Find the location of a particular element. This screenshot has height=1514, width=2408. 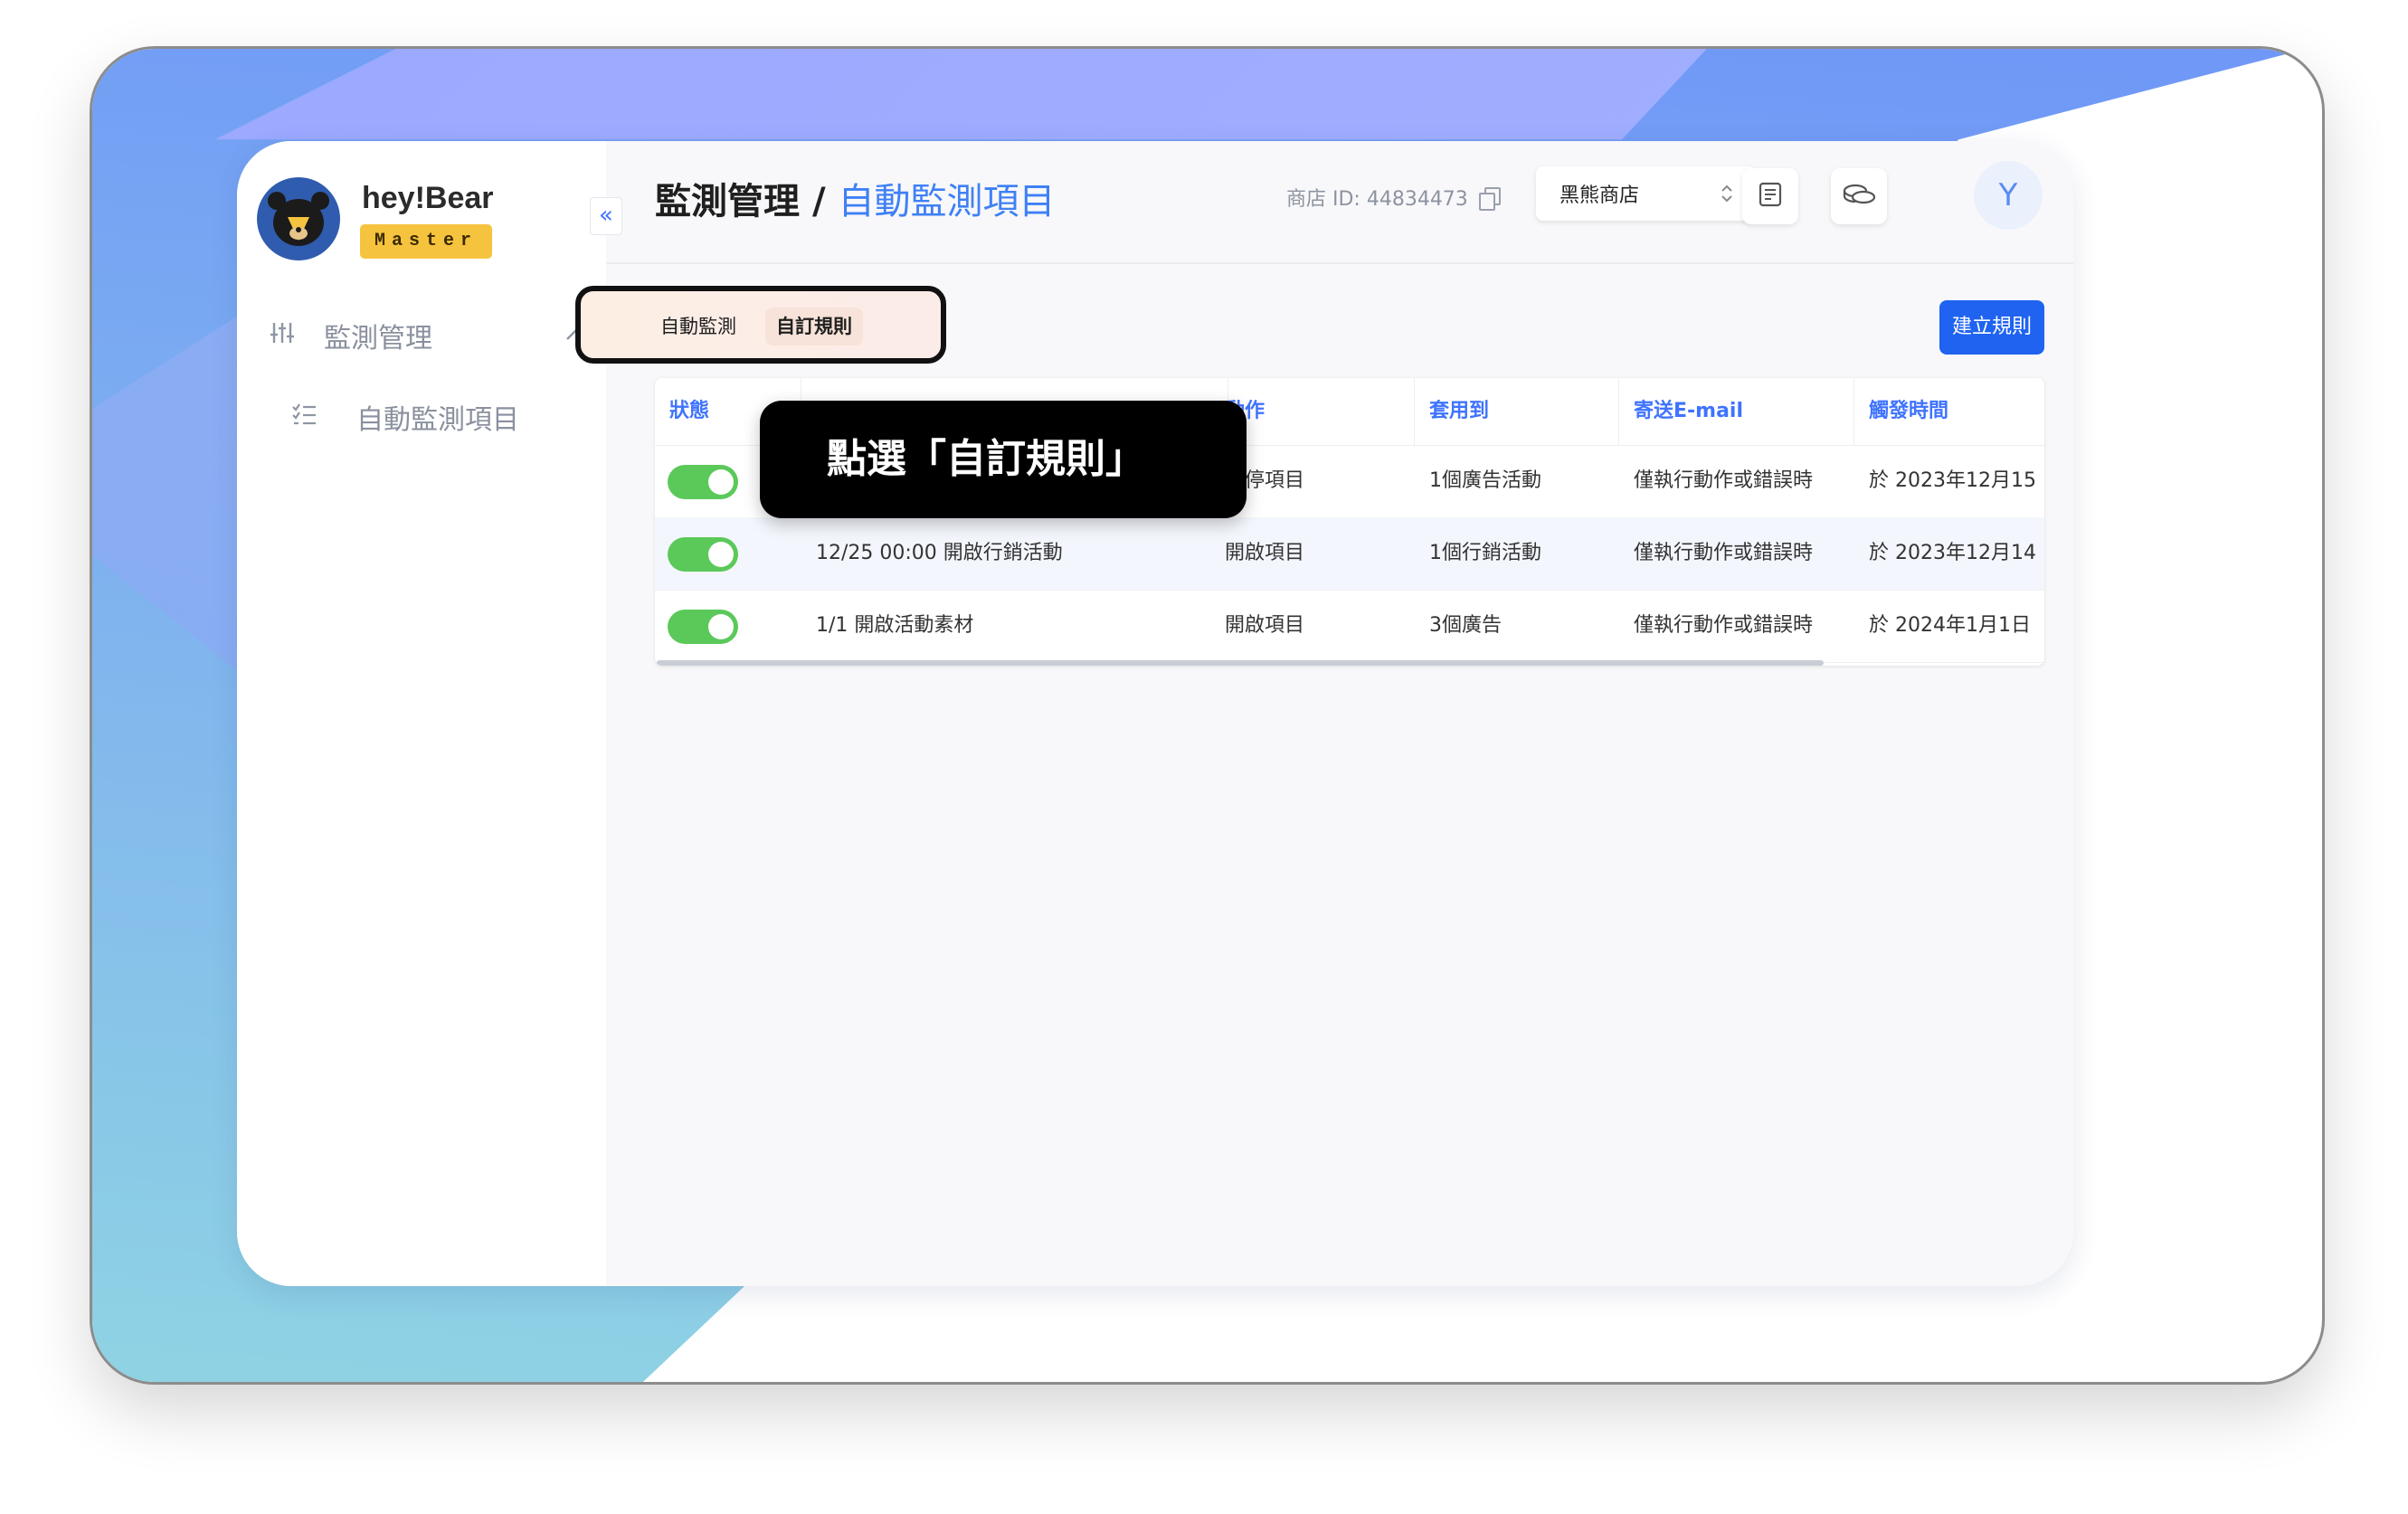

tab-auto-monitoring: 自動監測 is located at coordinates (698, 326).